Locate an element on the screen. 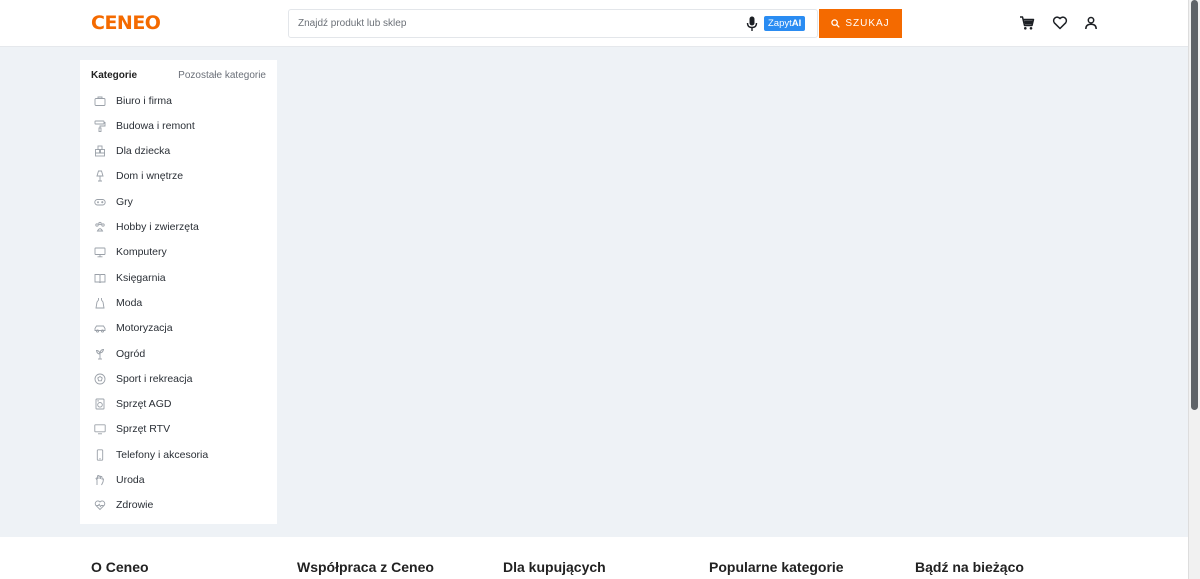 The height and width of the screenshot is (579, 1200). category-label: Telefony i akcesoria is located at coordinates (162, 454).